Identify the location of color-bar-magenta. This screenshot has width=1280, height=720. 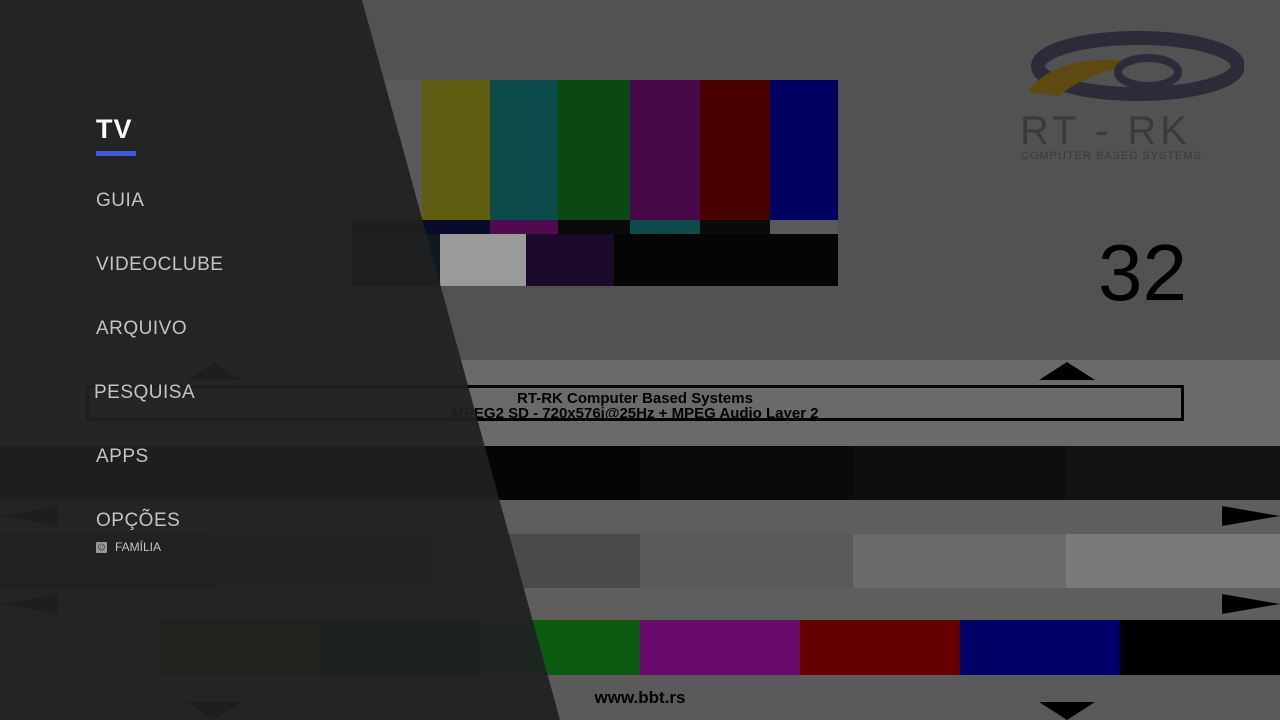
(665, 150).